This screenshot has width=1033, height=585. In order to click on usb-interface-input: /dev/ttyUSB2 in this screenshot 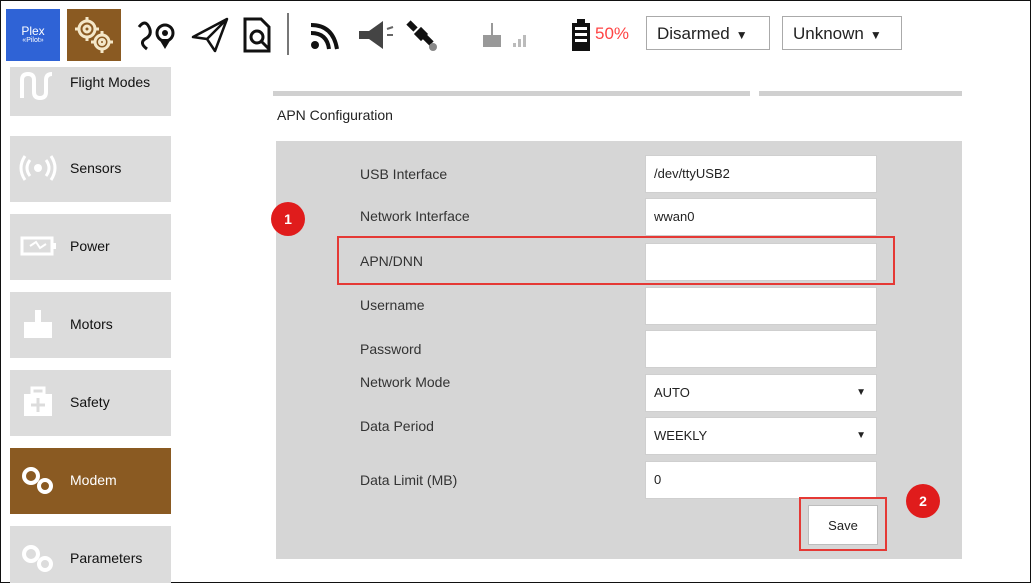, I will do `click(761, 174)`.